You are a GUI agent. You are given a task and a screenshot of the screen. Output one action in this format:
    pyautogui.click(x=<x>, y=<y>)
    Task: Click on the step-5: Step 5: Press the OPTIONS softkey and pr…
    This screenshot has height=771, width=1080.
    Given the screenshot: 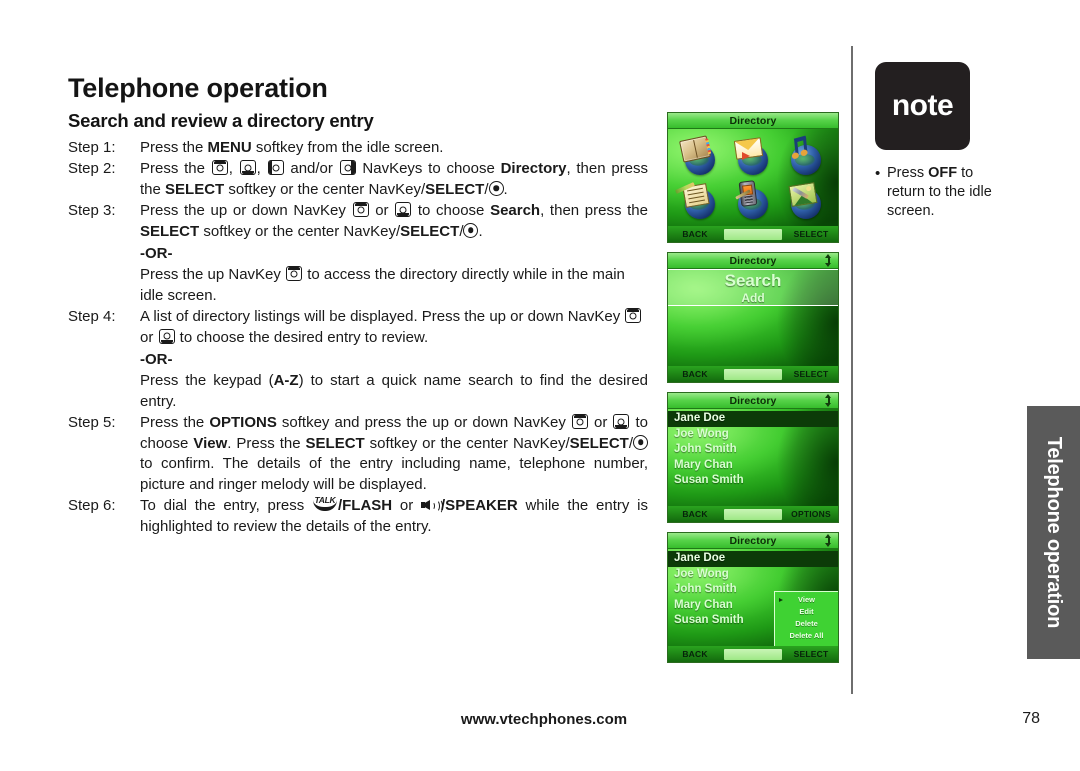 What is the action you would take?
    pyautogui.click(x=358, y=454)
    